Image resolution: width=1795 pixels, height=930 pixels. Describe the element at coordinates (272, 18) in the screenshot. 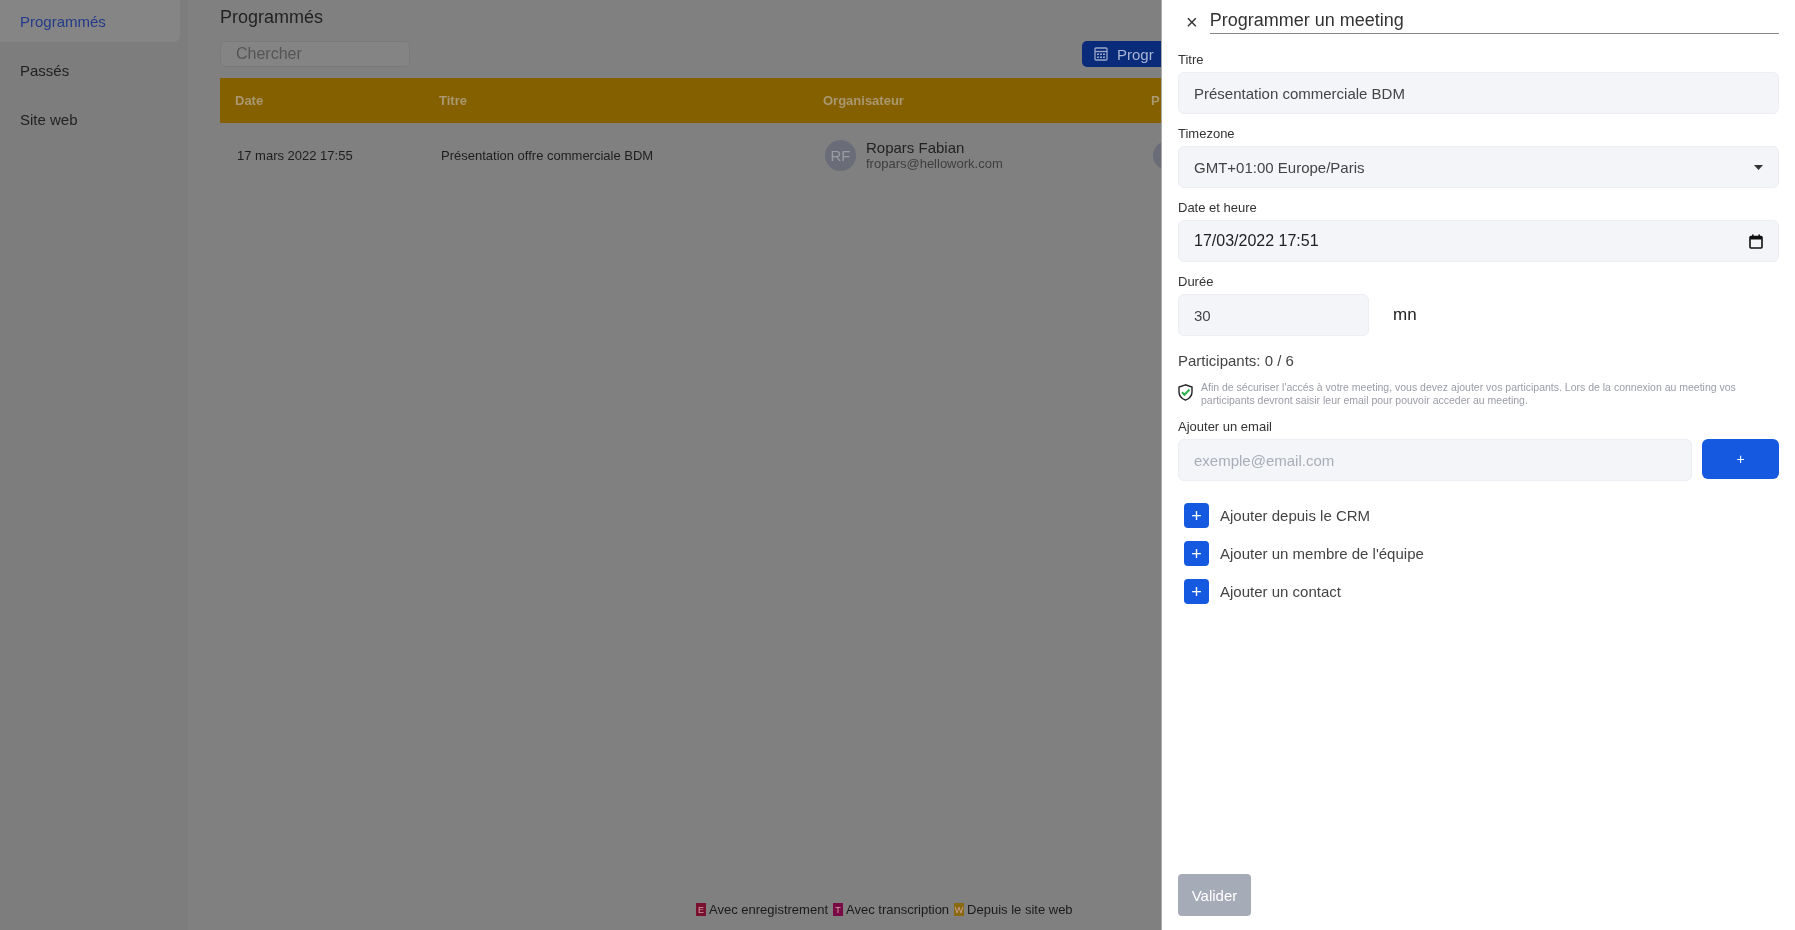

I see `page-title: Programmés` at that location.